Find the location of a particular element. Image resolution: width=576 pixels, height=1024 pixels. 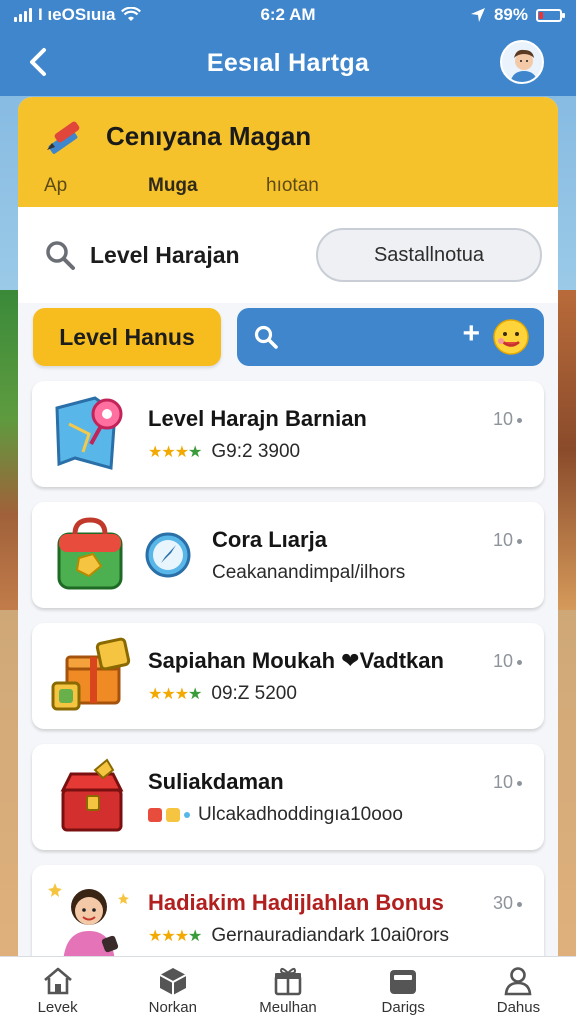

quick-search-bar: + is located at coordinates (390, 337).